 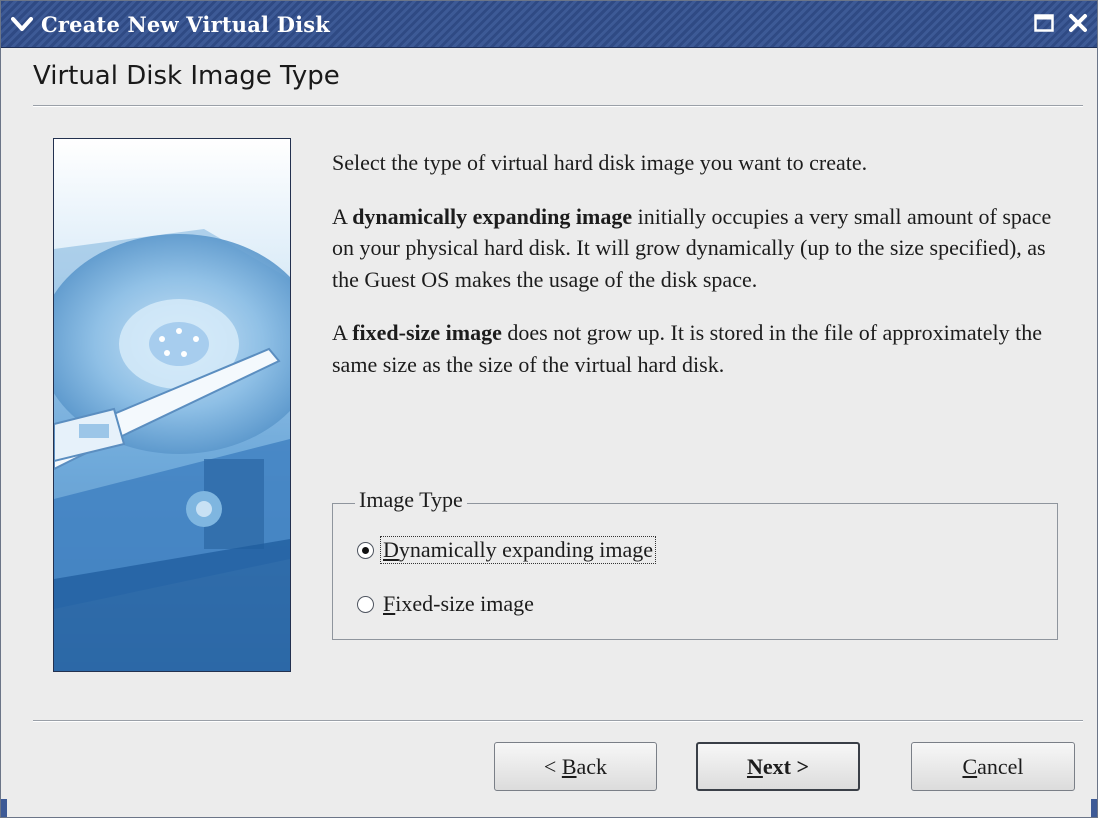 I want to click on back-rest: ack, so click(x=592, y=766).